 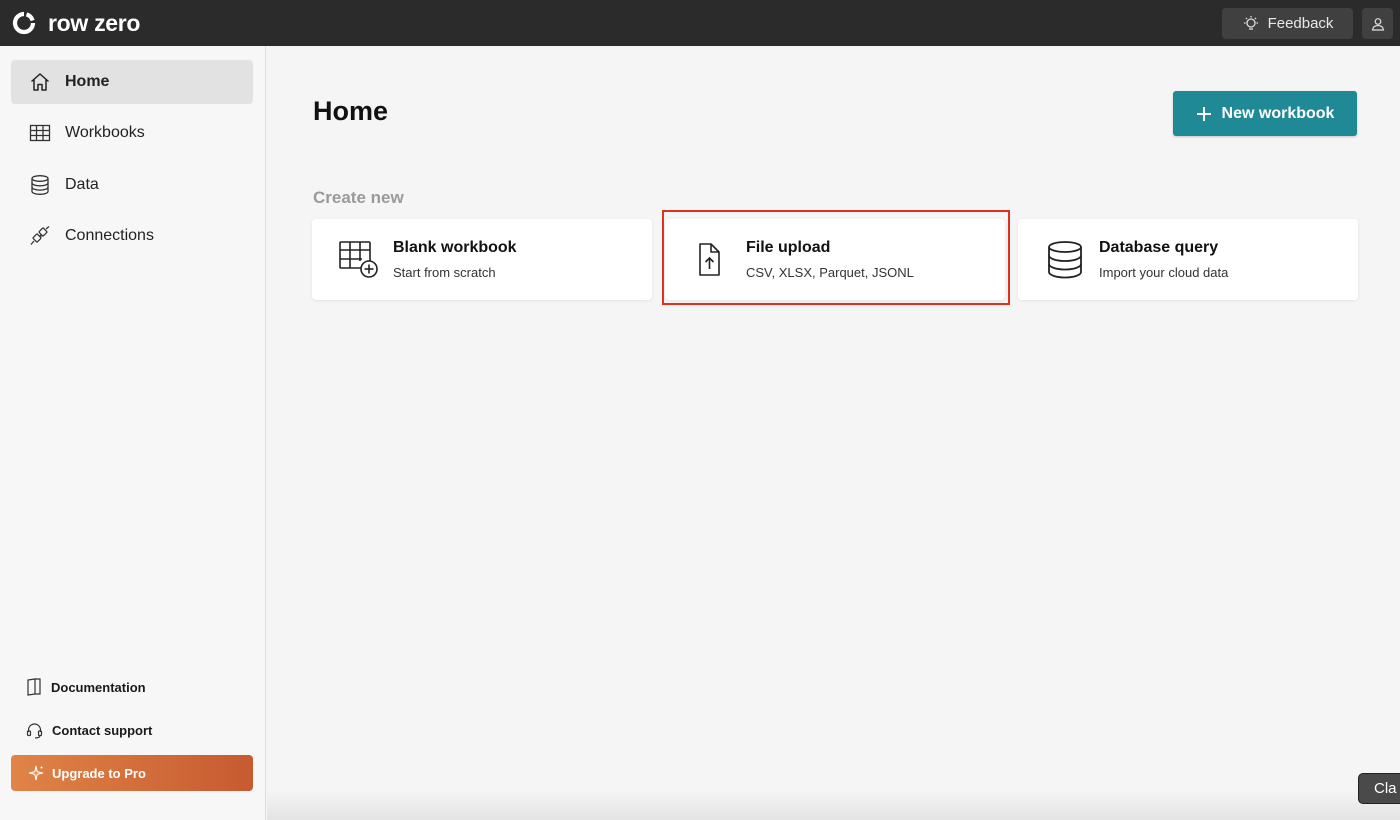 What do you see at coordinates (36, 773) in the screenshot?
I see `sparkle-icon` at bounding box center [36, 773].